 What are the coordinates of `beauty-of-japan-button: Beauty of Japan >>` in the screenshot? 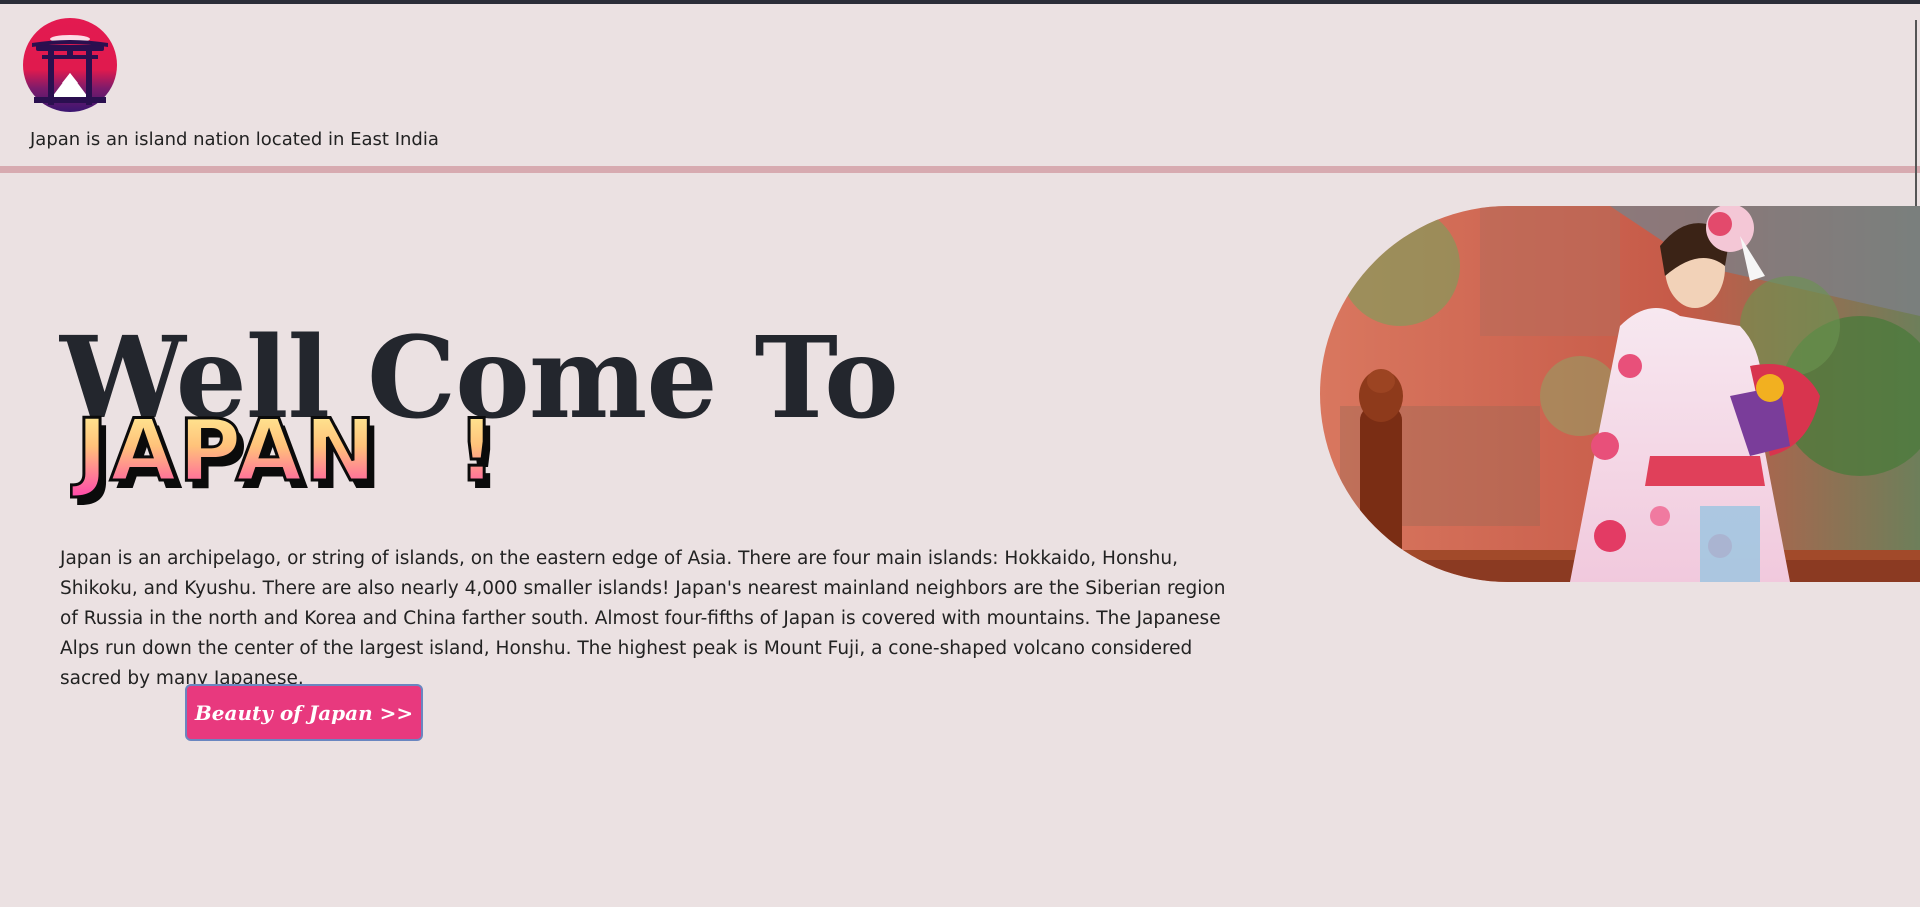 It's located at (304, 712).